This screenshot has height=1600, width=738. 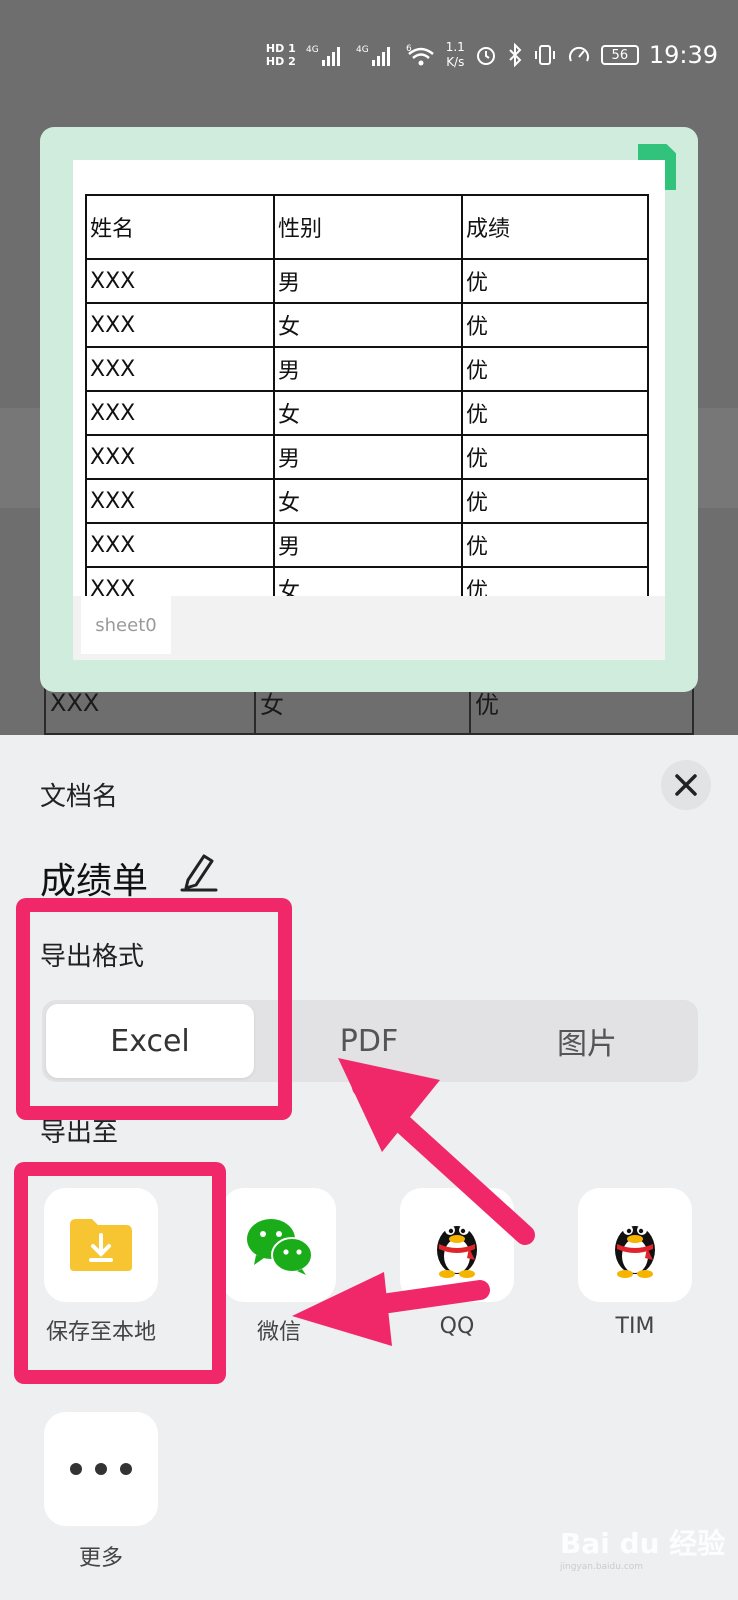 What do you see at coordinates (342, 1309) in the screenshot?
I see `arrow-head-wechat` at bounding box center [342, 1309].